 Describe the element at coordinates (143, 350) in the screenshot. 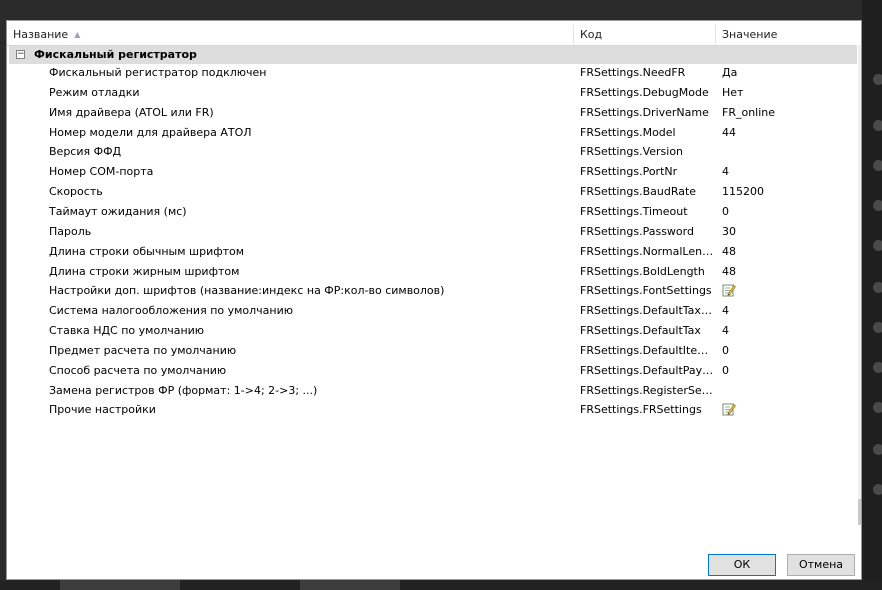

I see `row-name: Предмет расчета по умолчанию` at that location.